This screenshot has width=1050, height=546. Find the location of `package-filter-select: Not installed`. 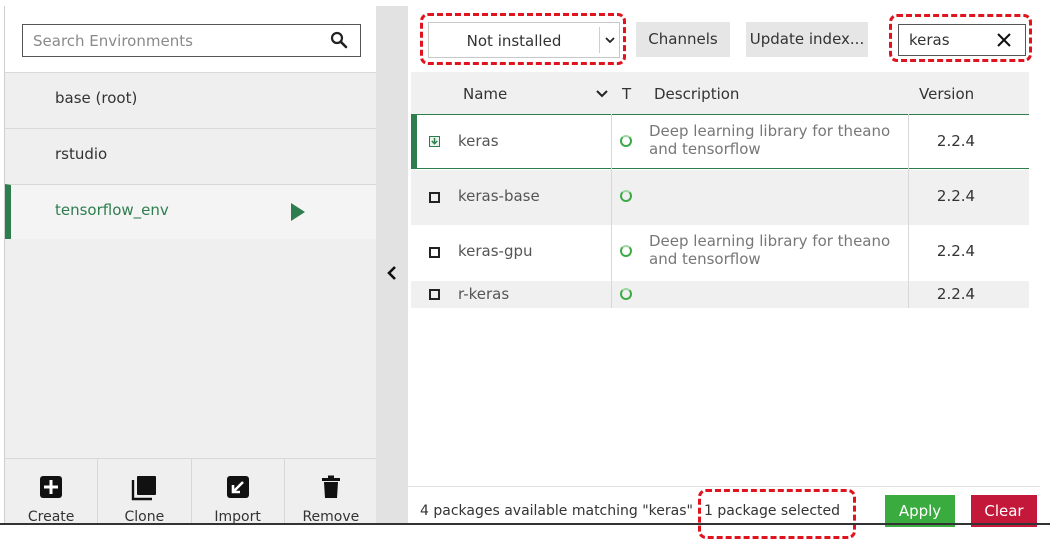

package-filter-select: Not installed is located at coordinates (524, 40).